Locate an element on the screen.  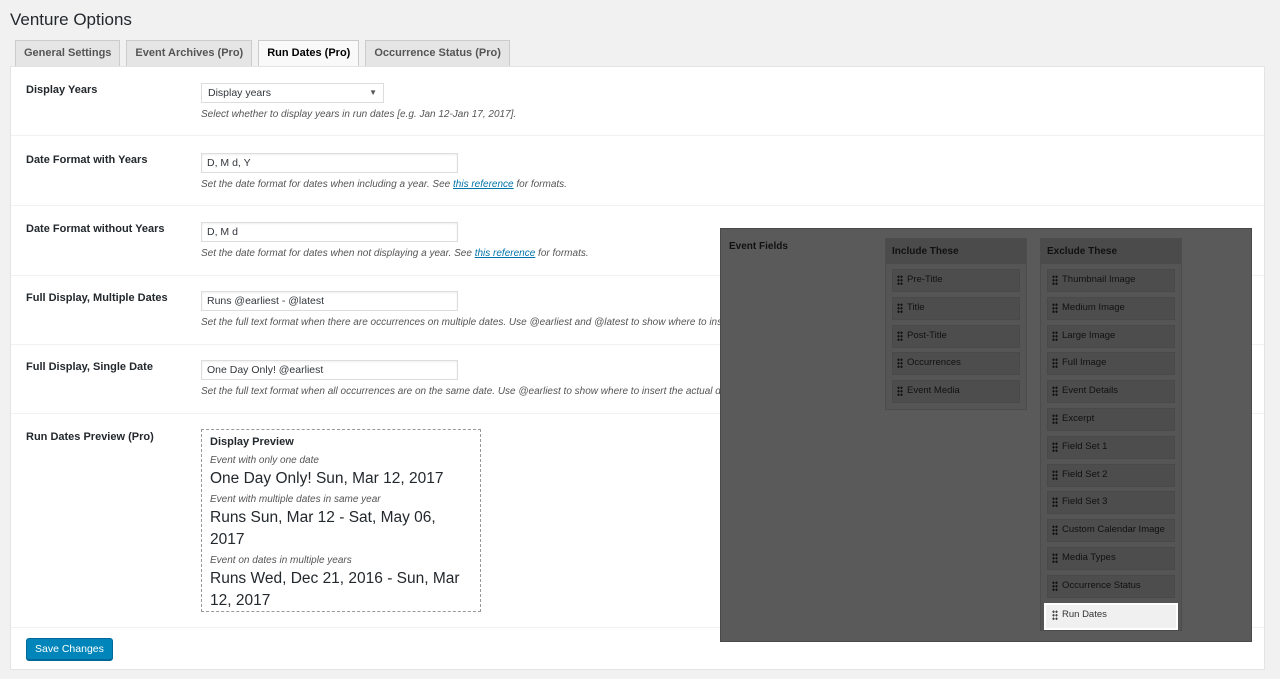
date-format-years-label: Date Format with Years is located at coordinates (87, 160).